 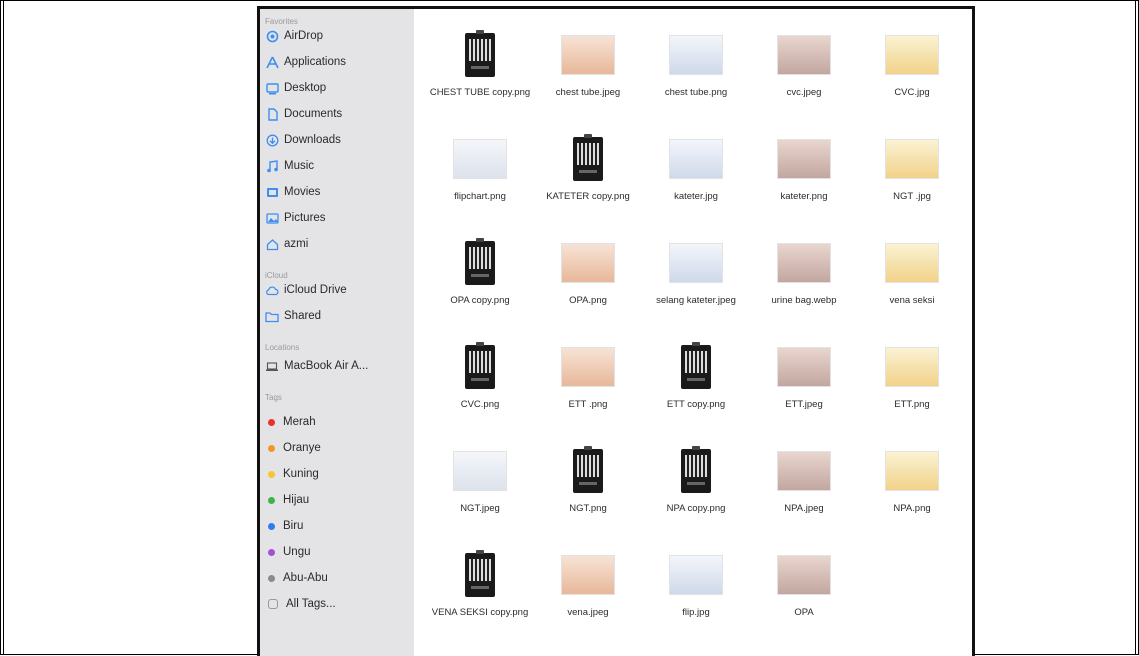 I want to click on file-name: vena seksi, so click(x=912, y=300).